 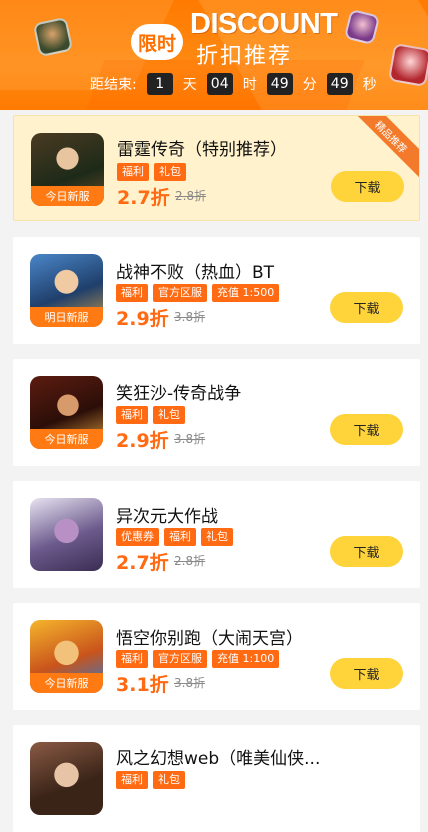 I want to click on countdown-timer: 距结束: 1 天 04 时 49 分 49 秒, so click(x=238, y=84).